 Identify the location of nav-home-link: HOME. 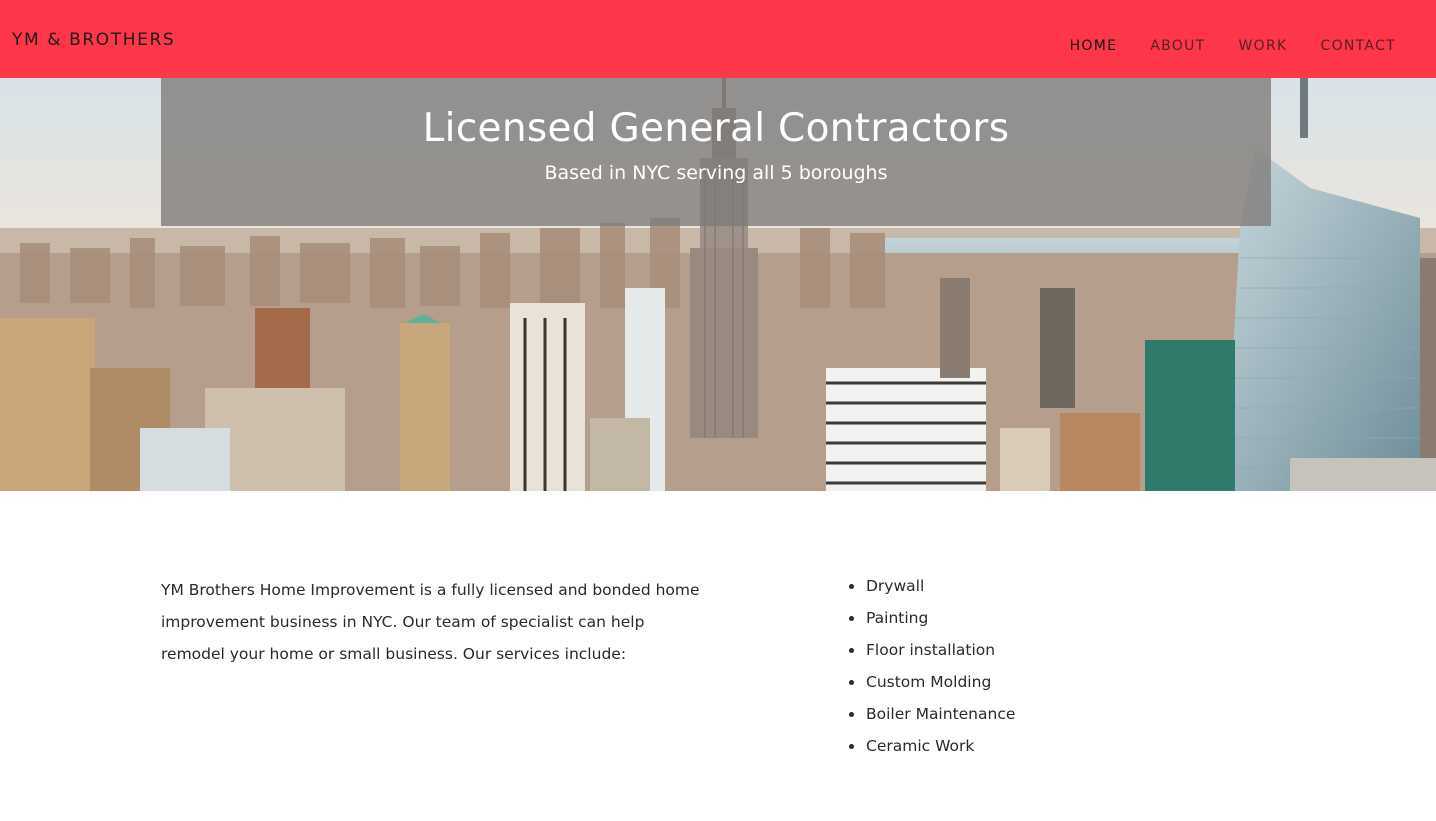
(1094, 46).